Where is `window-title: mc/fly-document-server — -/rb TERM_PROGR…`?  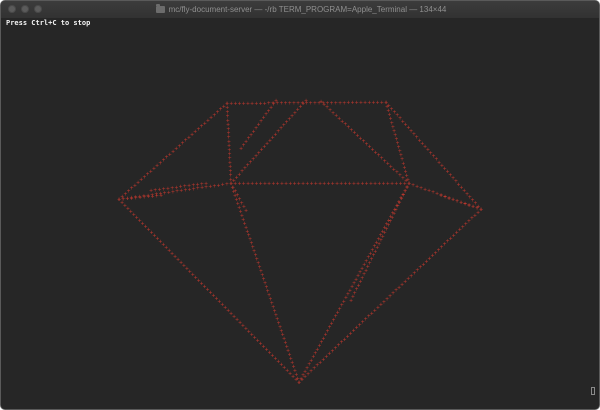 window-title: mc/fly-document-server — -/rb TERM_PROGR… is located at coordinates (307, 9).